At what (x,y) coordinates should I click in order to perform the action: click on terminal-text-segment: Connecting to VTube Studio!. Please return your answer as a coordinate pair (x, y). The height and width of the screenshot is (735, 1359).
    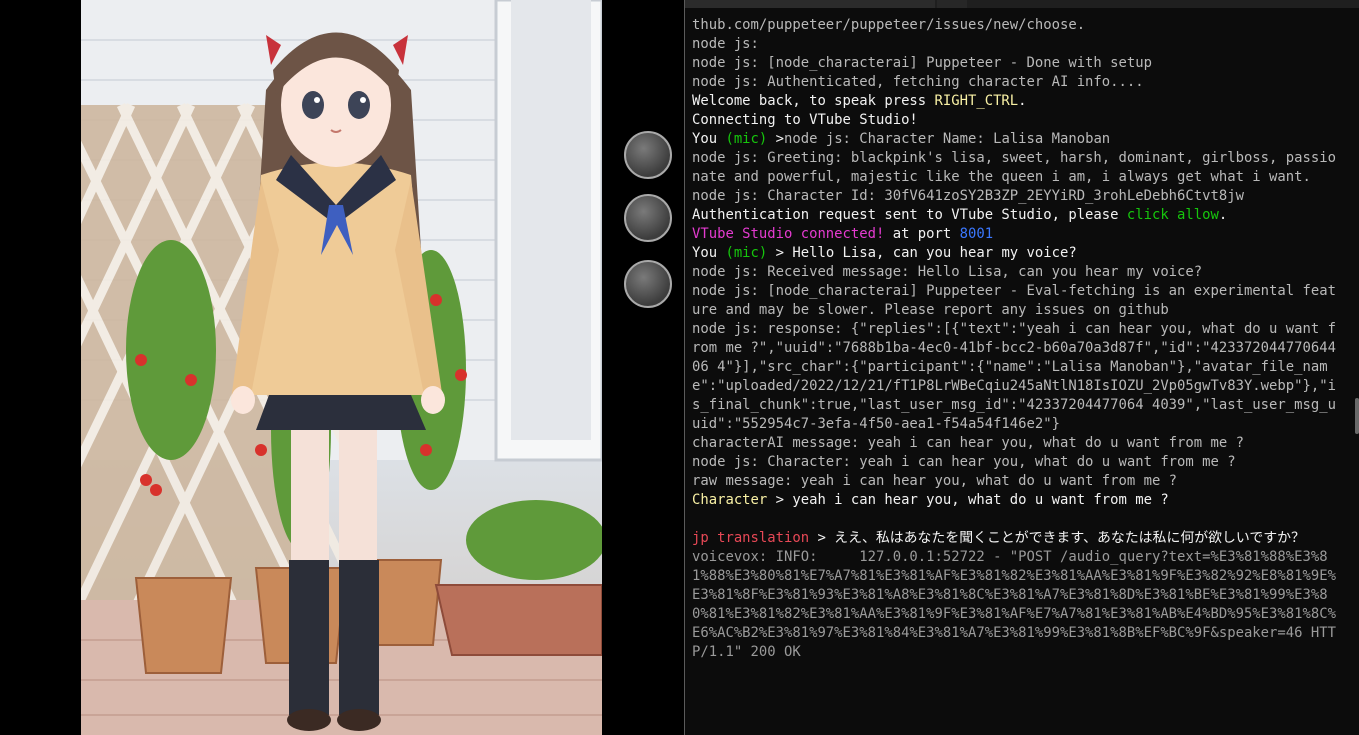
    Looking at the image, I should click on (805, 120).